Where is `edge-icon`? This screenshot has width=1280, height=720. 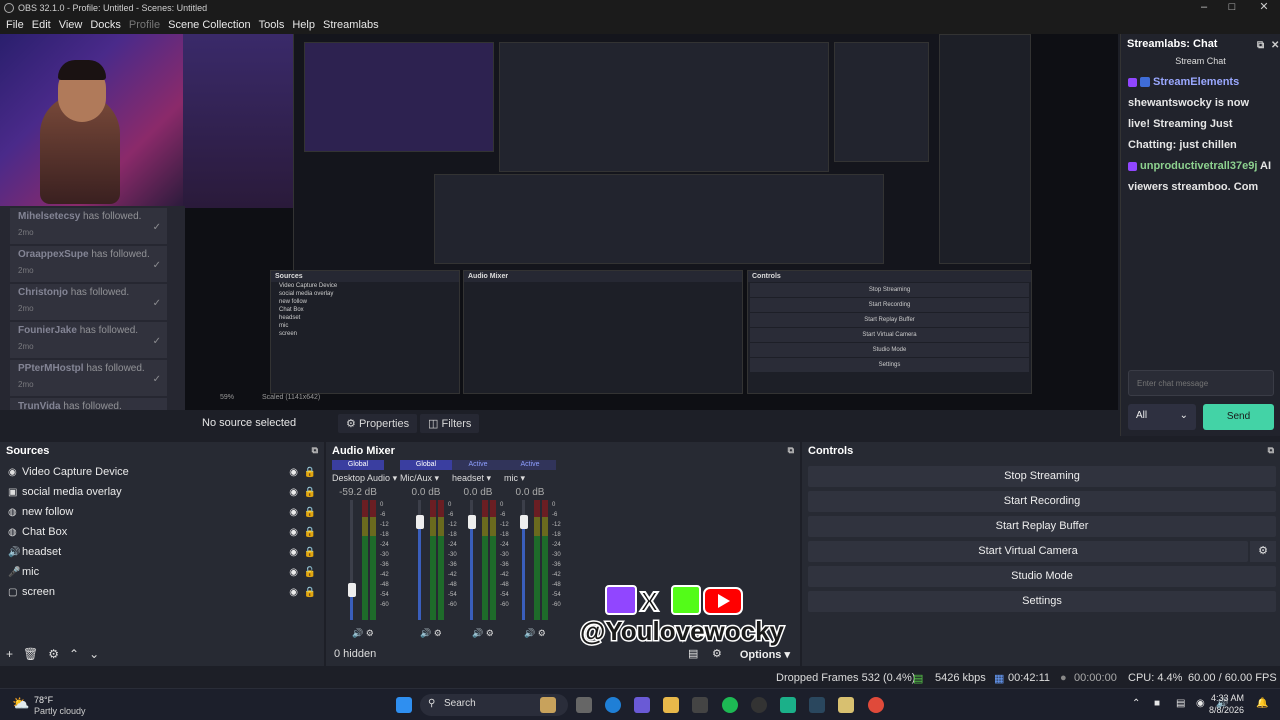
edge-icon is located at coordinates (613, 705).